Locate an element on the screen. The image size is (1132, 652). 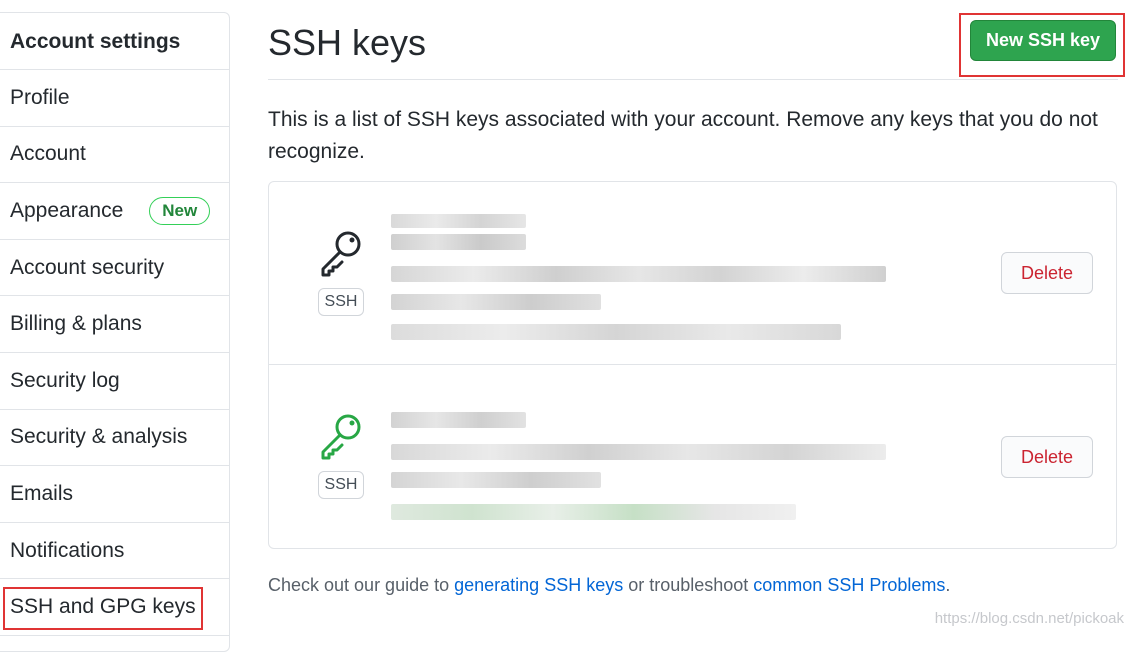
sidebar-item-label: Profile is located at coordinates (40, 97).